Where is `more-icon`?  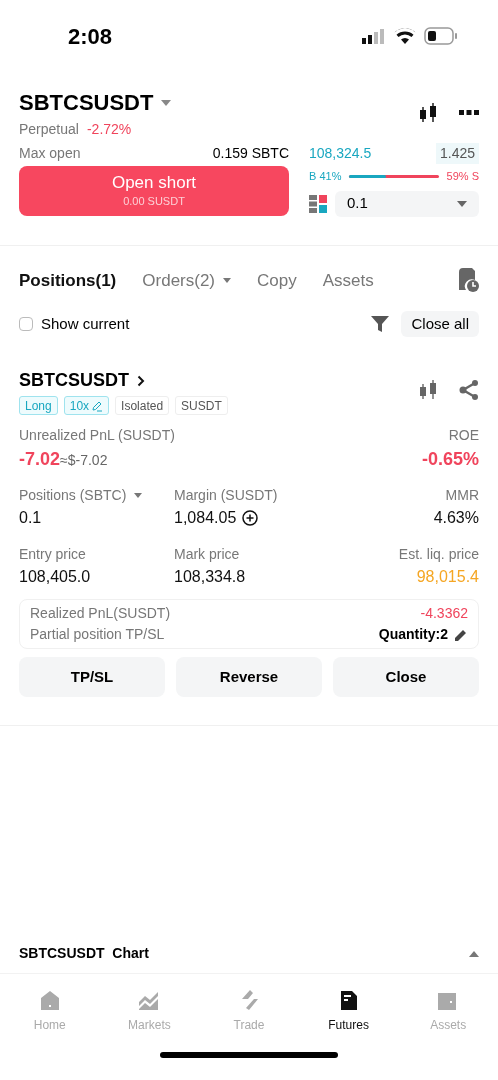
more-icon is located at coordinates (469, 113).